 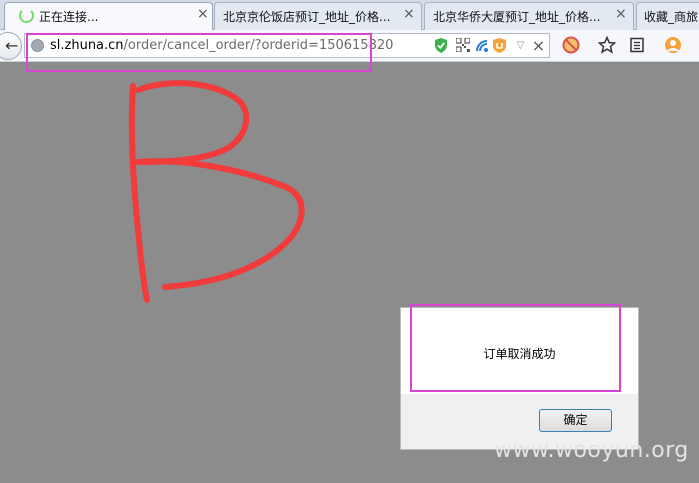 I want to click on ok-button: 确定, so click(x=575, y=420).